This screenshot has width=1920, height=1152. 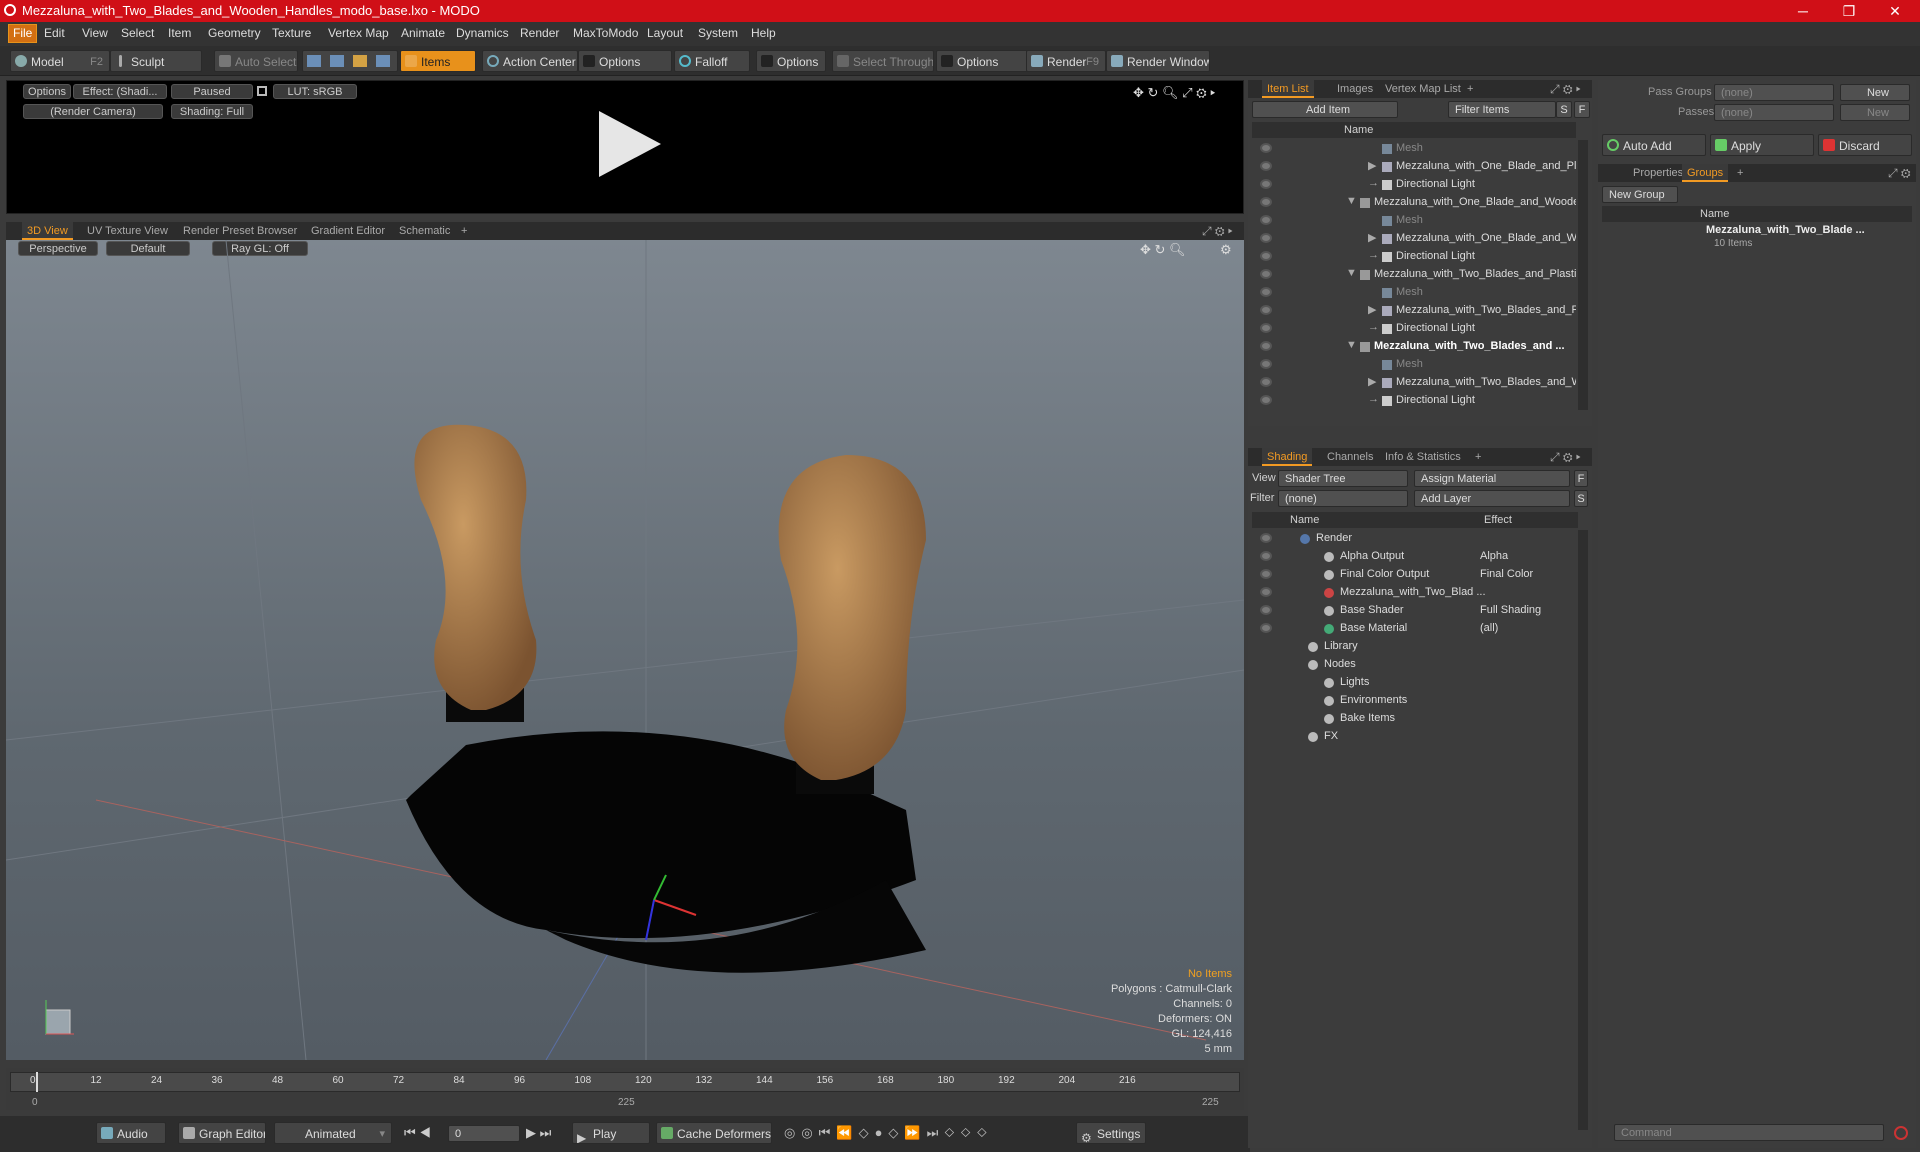 I want to click on vertices-mode-icon, so click(x=314, y=61).